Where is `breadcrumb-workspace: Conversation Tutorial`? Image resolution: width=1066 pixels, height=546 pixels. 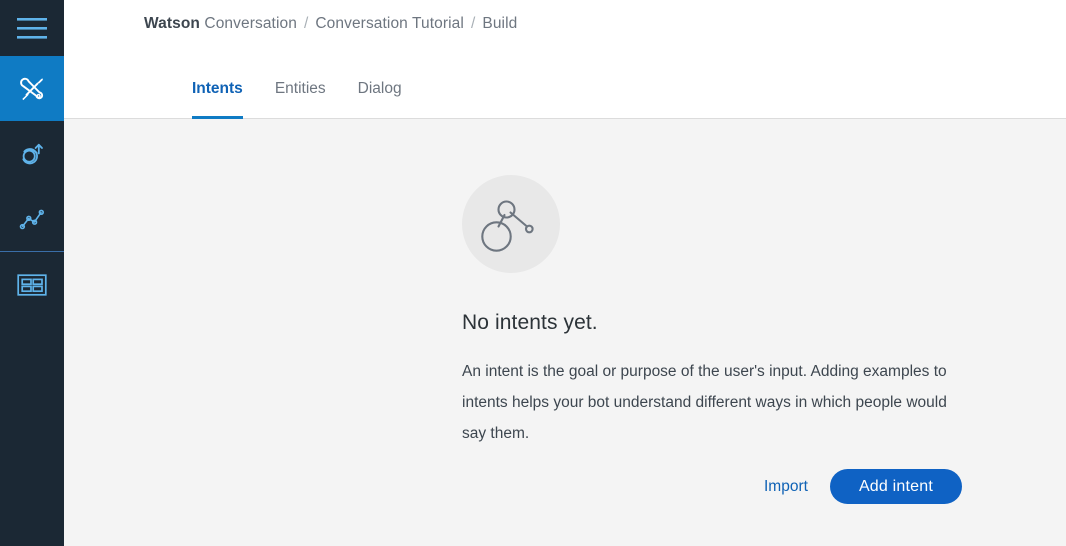
breadcrumb-workspace: Conversation Tutorial is located at coordinates (389, 23).